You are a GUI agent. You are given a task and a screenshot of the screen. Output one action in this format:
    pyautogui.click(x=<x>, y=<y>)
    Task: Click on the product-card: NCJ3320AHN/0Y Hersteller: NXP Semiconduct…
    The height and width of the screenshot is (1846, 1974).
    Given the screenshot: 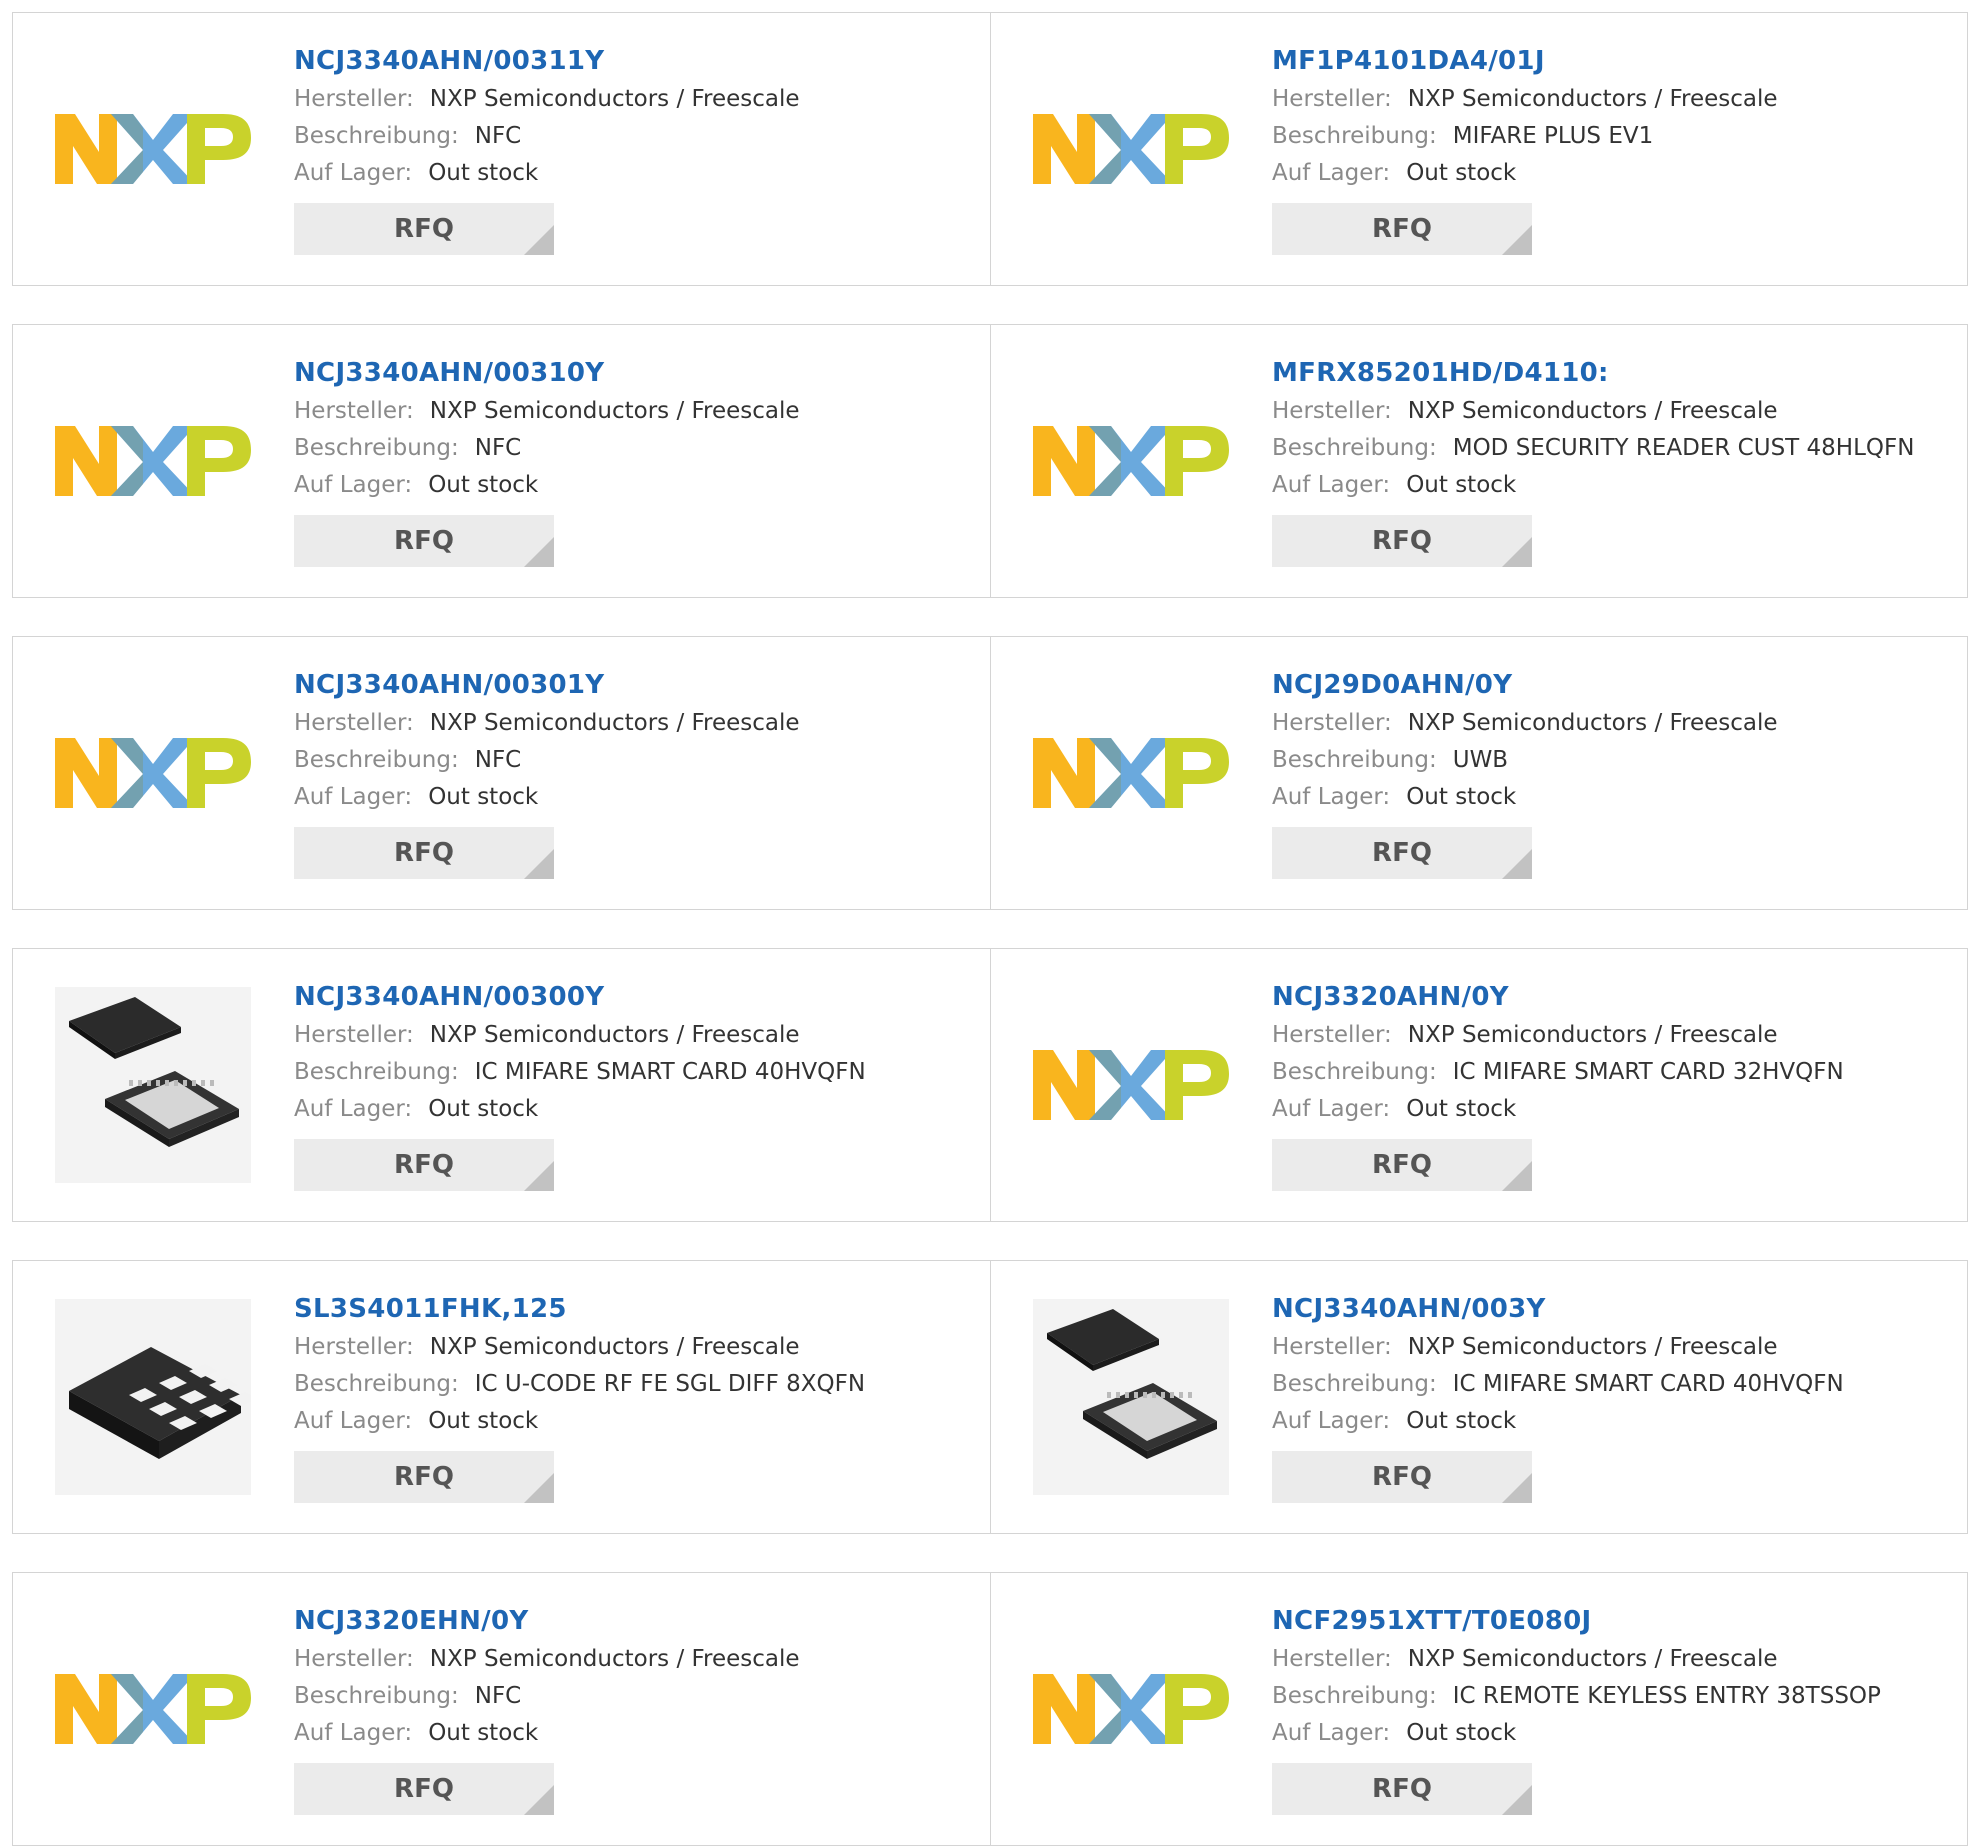 What is the action you would take?
    pyautogui.click(x=1479, y=1085)
    